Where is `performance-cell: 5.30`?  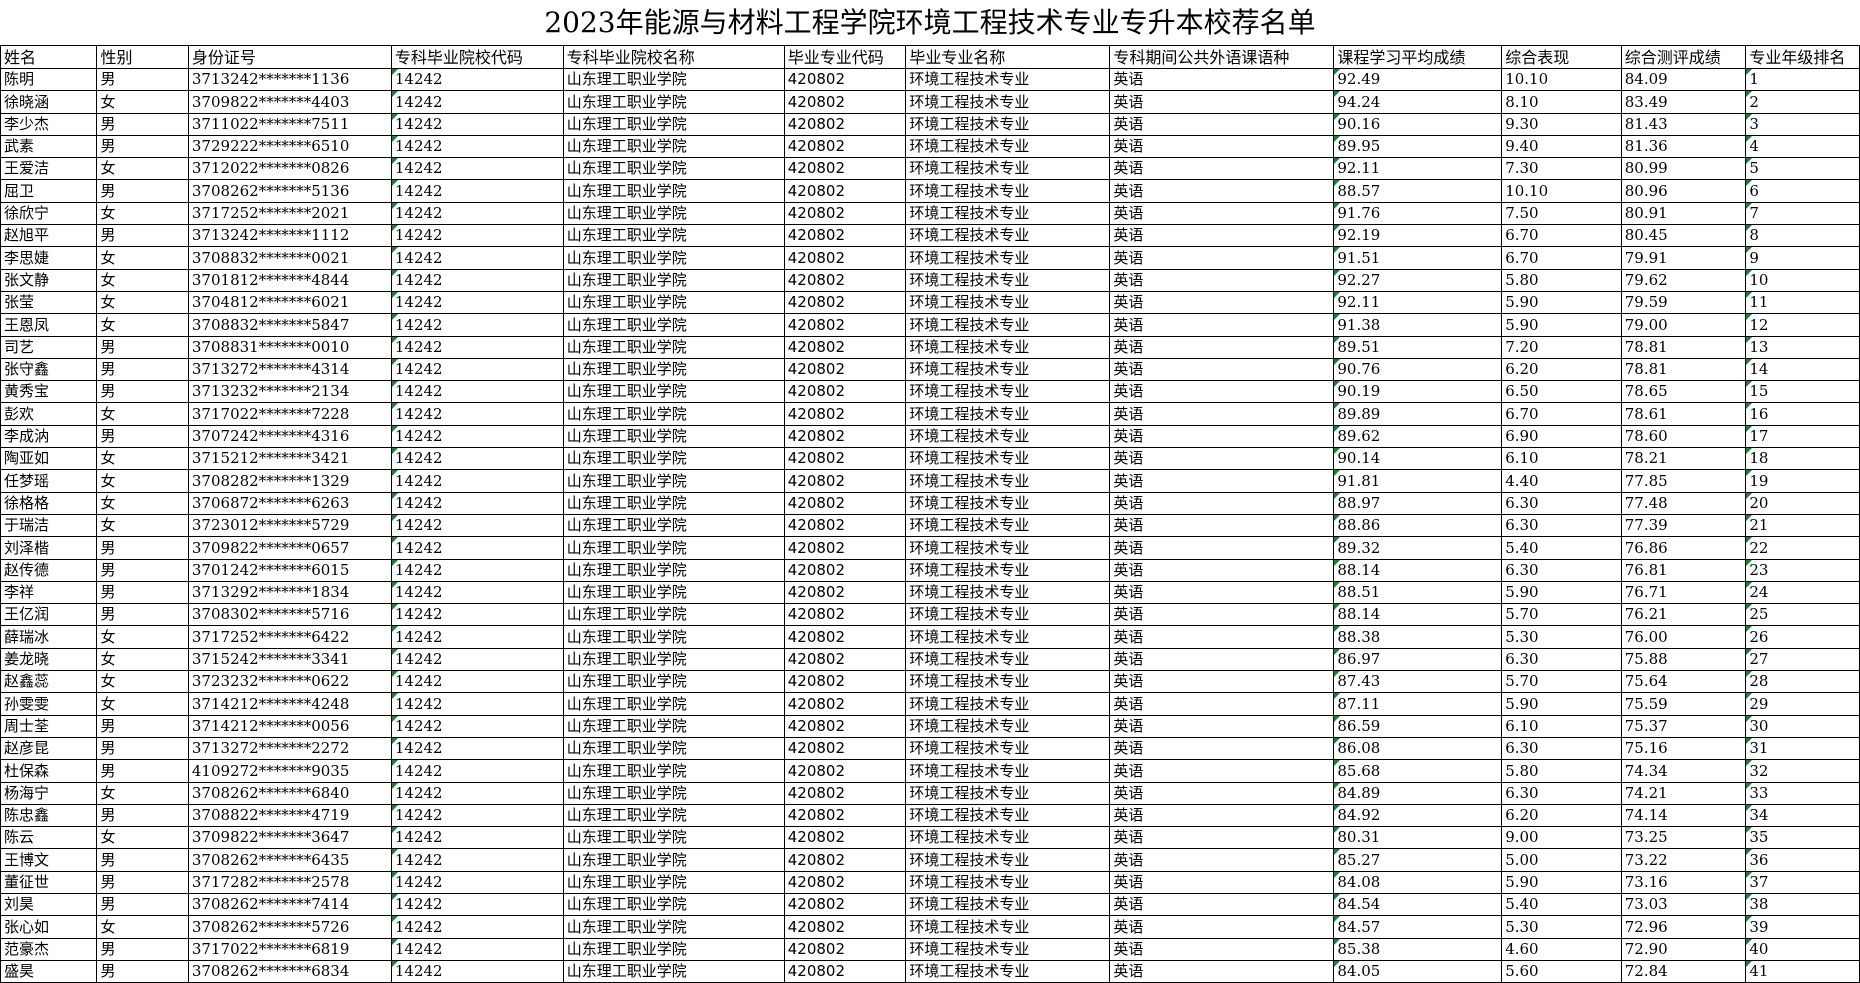
performance-cell: 5.30 is located at coordinates (1561, 637).